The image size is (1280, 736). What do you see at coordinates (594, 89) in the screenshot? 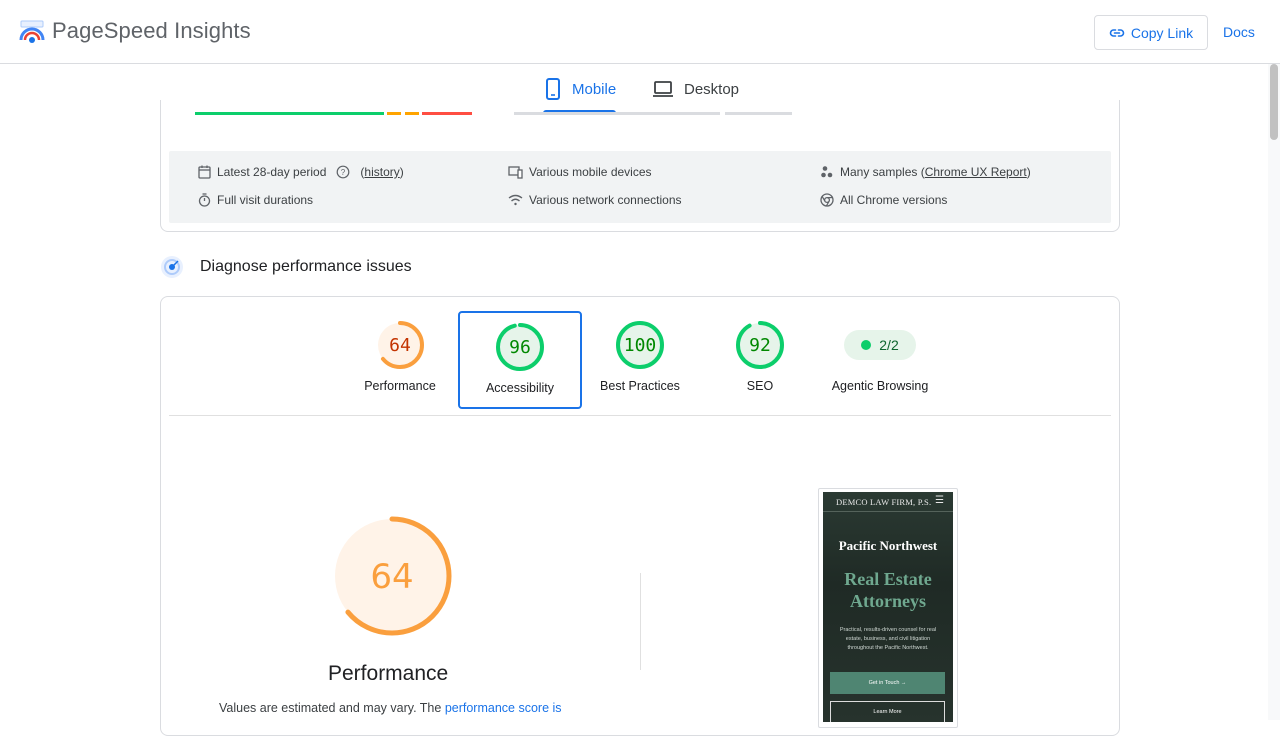
I see `tab-mobile-label: Mobile` at bounding box center [594, 89].